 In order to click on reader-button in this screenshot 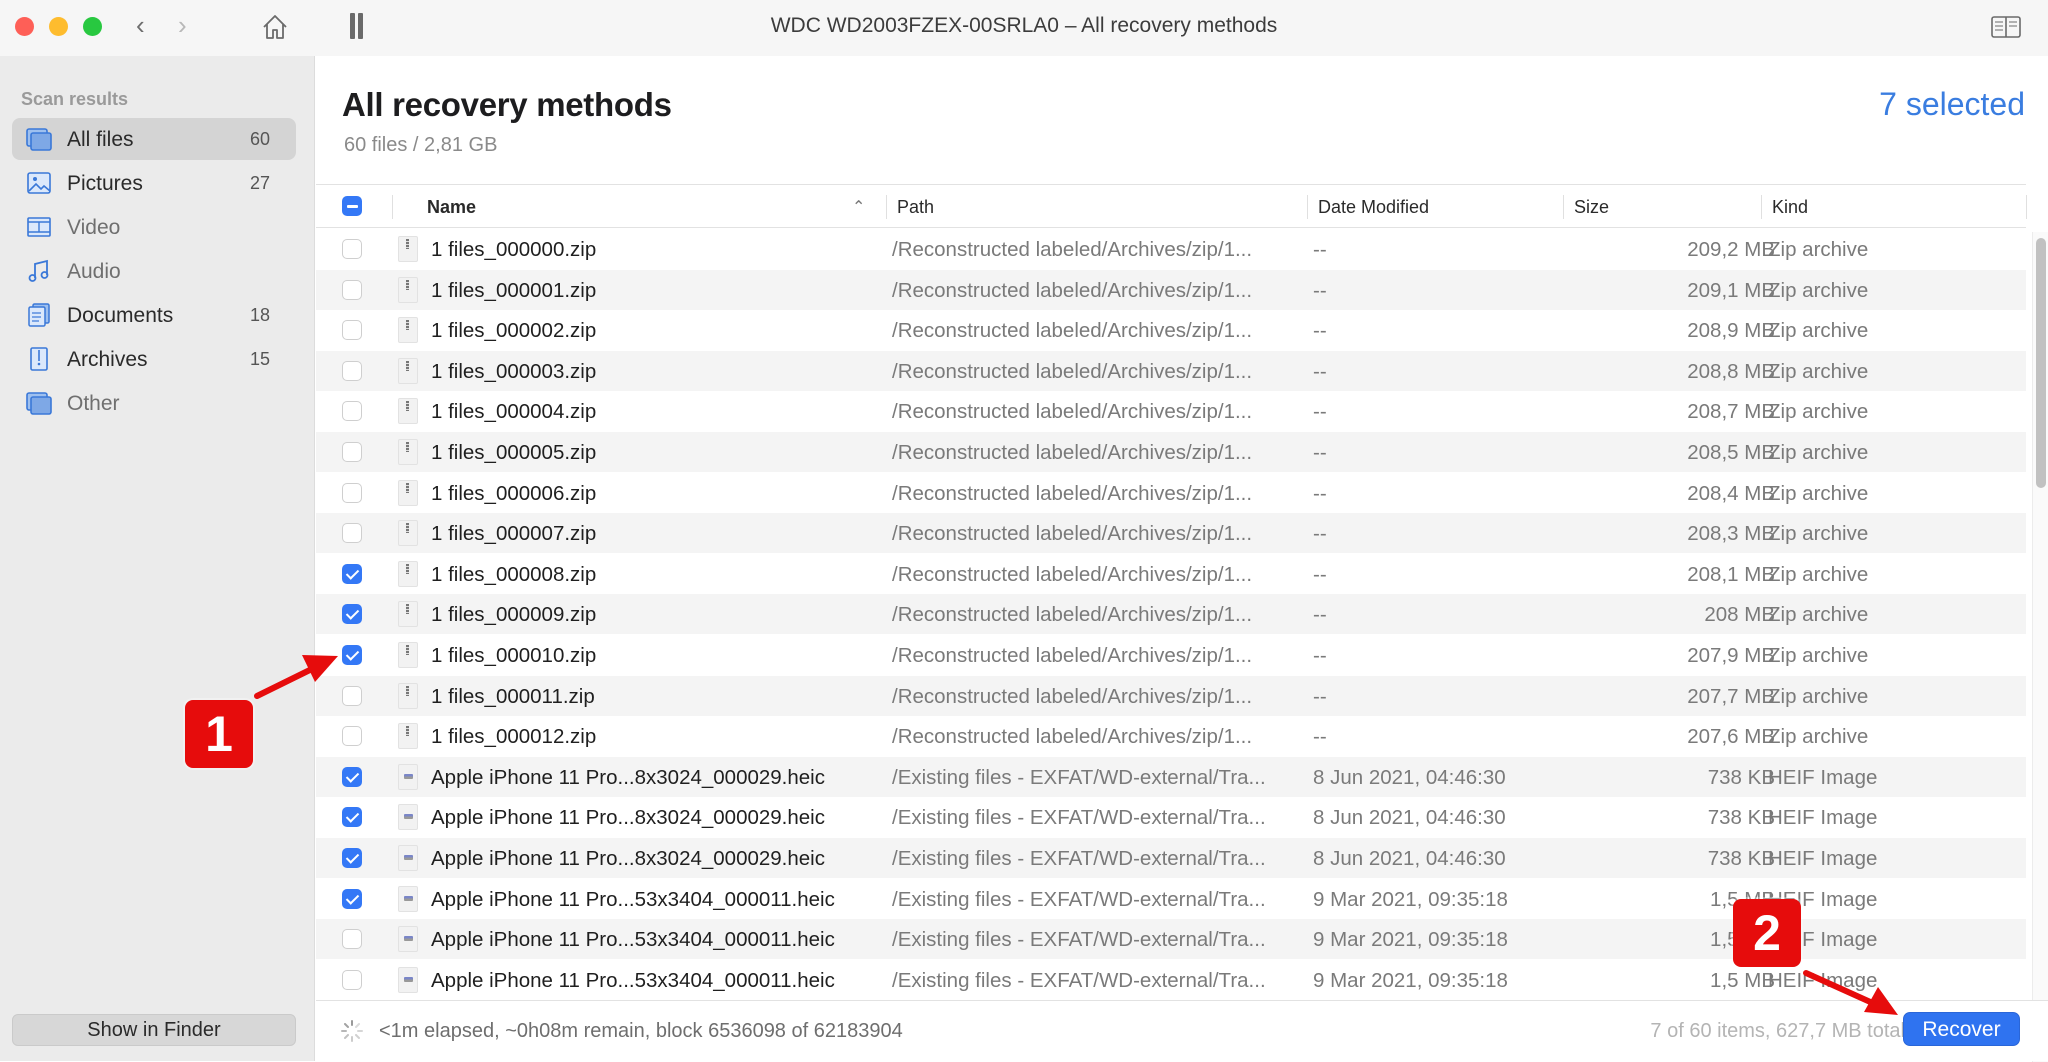, I will do `click(2006, 27)`.